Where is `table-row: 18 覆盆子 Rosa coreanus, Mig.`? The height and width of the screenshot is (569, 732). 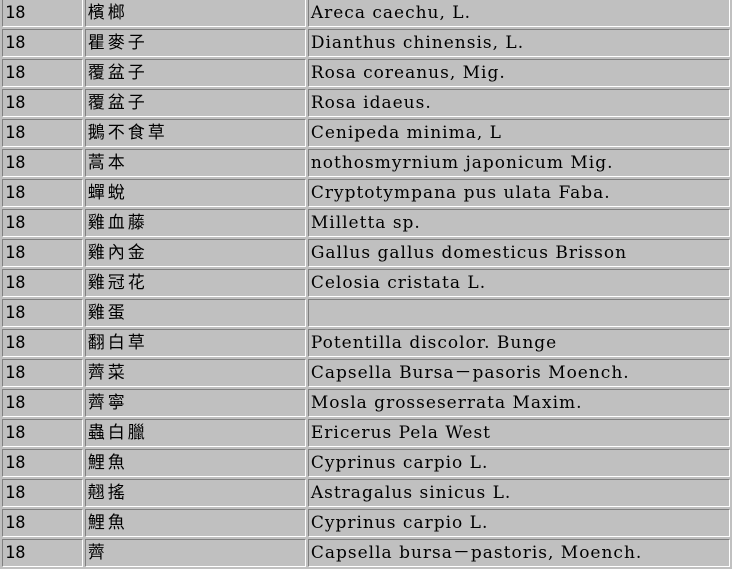 table-row: 18 覆盆子 Rosa coreanus, Mig. is located at coordinates (366, 73).